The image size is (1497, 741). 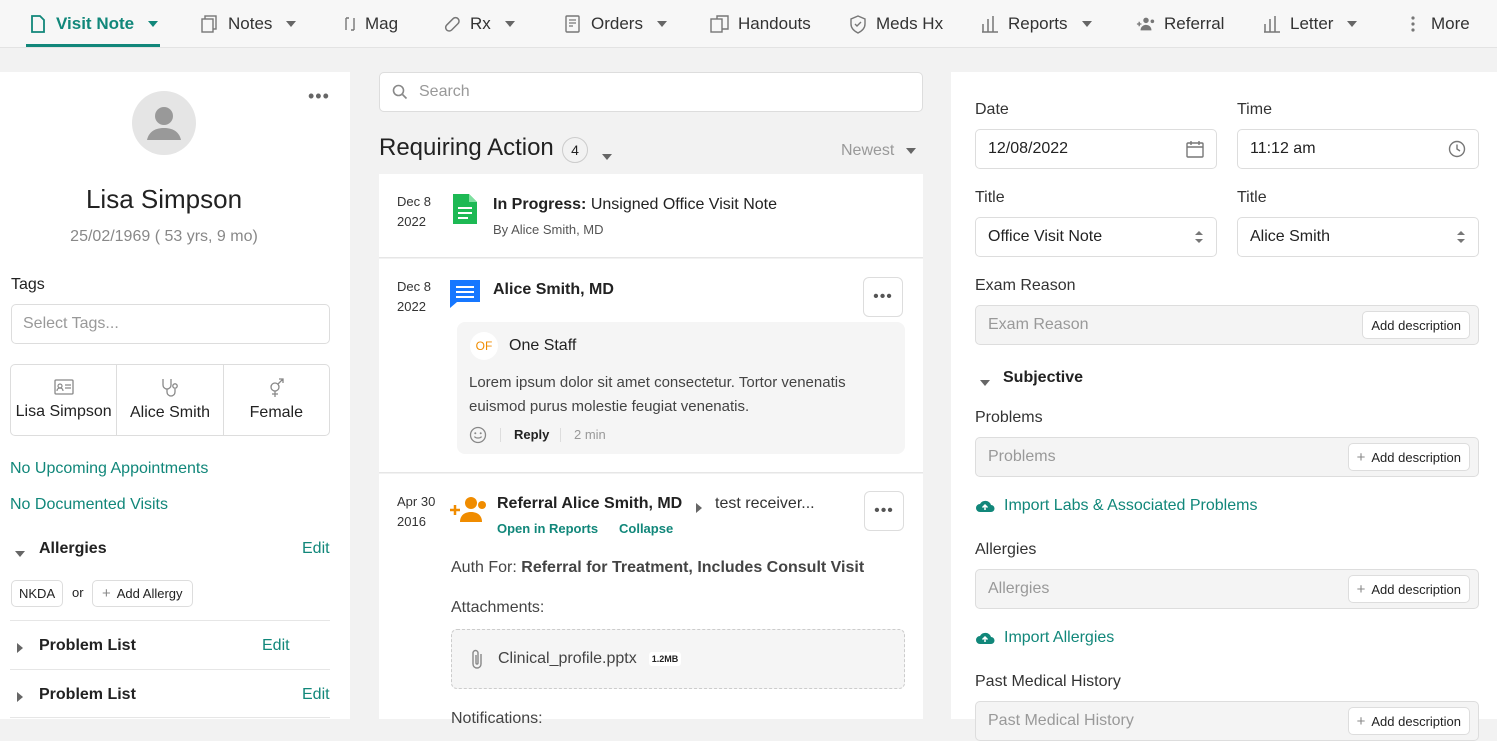 What do you see at coordinates (78, 592) in the screenshot?
I see `or-text: or` at bounding box center [78, 592].